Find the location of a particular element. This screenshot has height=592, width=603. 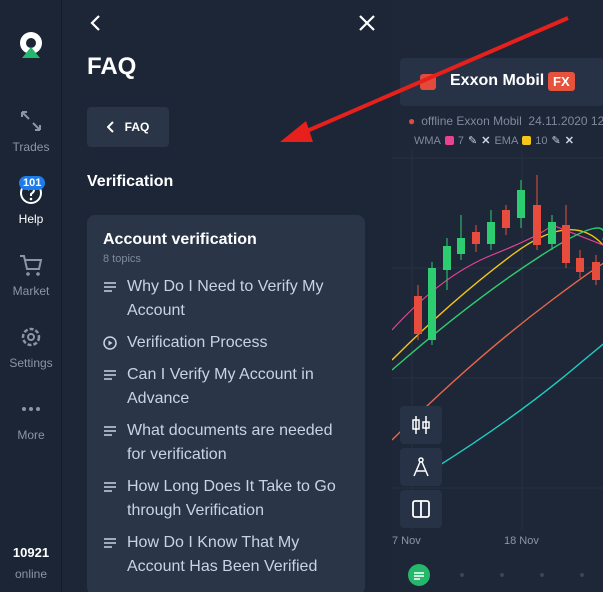

logo-icon is located at coordinates (31, 45).